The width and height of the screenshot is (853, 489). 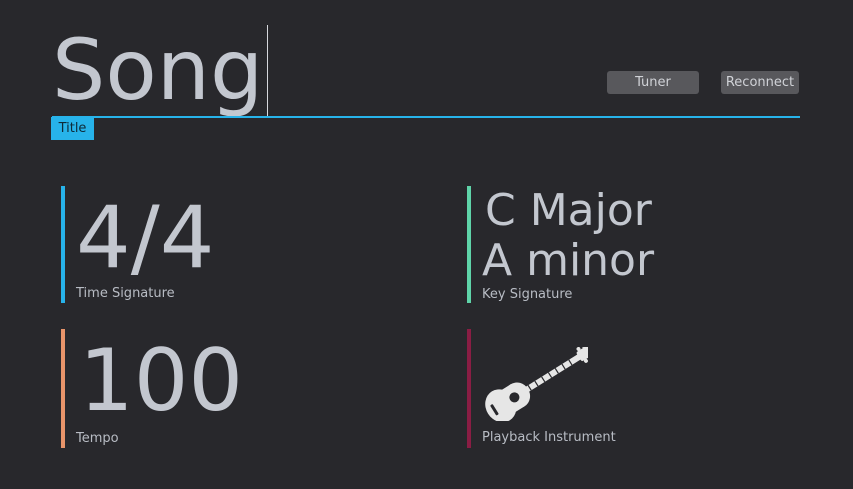 What do you see at coordinates (653, 82) in the screenshot?
I see `tuner-button: Tuner` at bounding box center [653, 82].